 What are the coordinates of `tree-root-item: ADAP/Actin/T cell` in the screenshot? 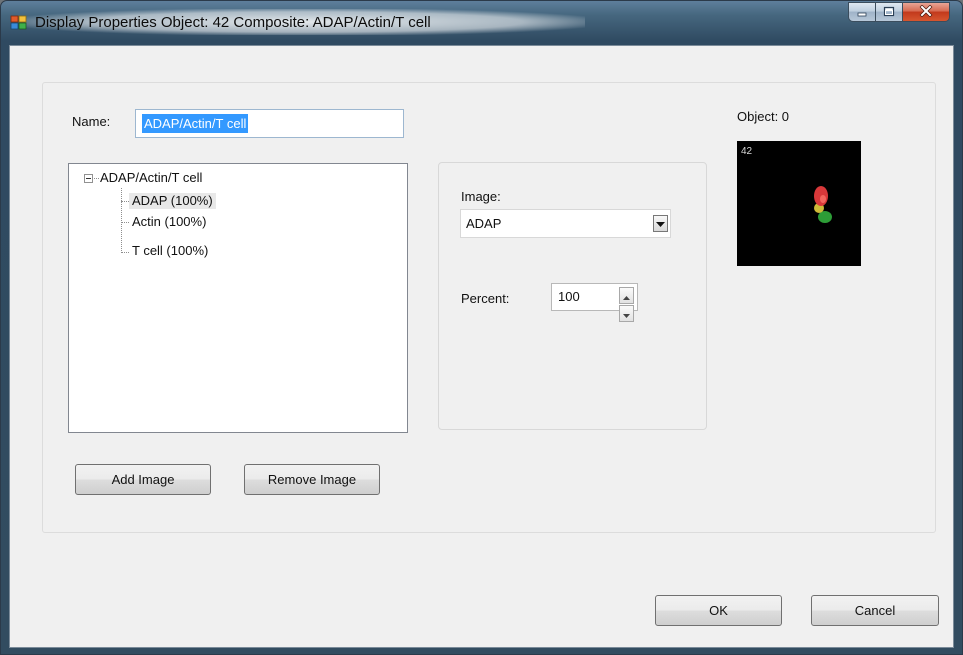 It's located at (151, 178).